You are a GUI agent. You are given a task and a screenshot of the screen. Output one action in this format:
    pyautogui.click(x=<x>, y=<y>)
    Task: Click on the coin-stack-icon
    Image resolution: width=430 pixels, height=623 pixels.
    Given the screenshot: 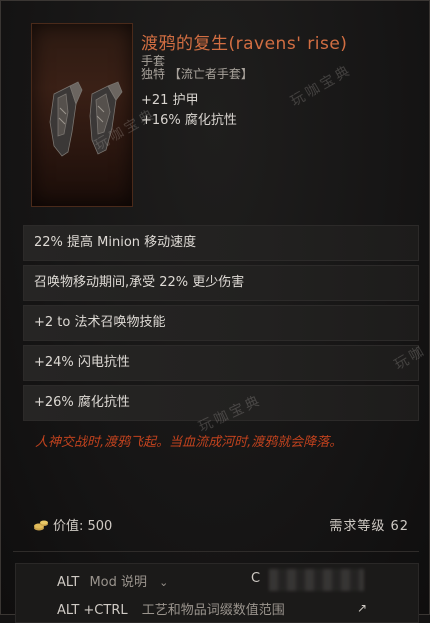 What is the action you would take?
    pyautogui.click(x=41, y=527)
    